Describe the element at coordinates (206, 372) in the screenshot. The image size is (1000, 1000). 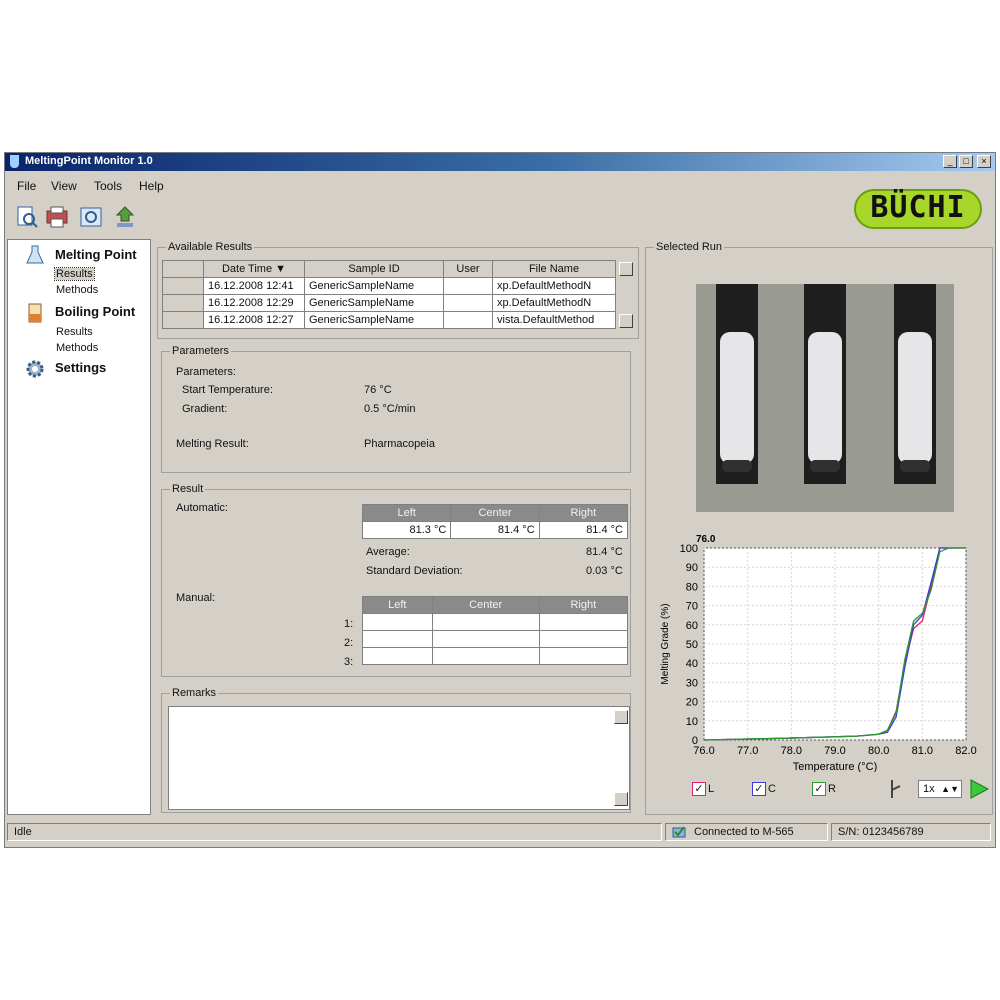
I see `parameters-subtitle: Parameters:` at that location.